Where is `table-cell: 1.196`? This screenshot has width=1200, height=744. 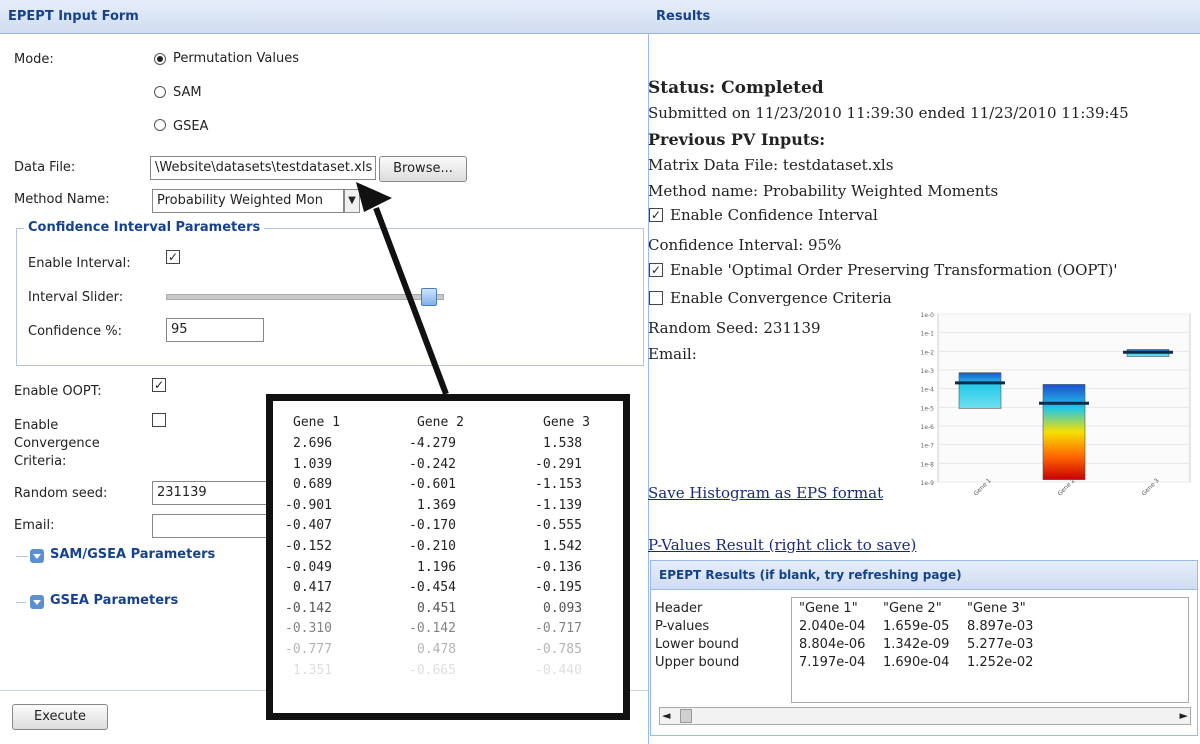
table-cell: 1.196 is located at coordinates (437, 567).